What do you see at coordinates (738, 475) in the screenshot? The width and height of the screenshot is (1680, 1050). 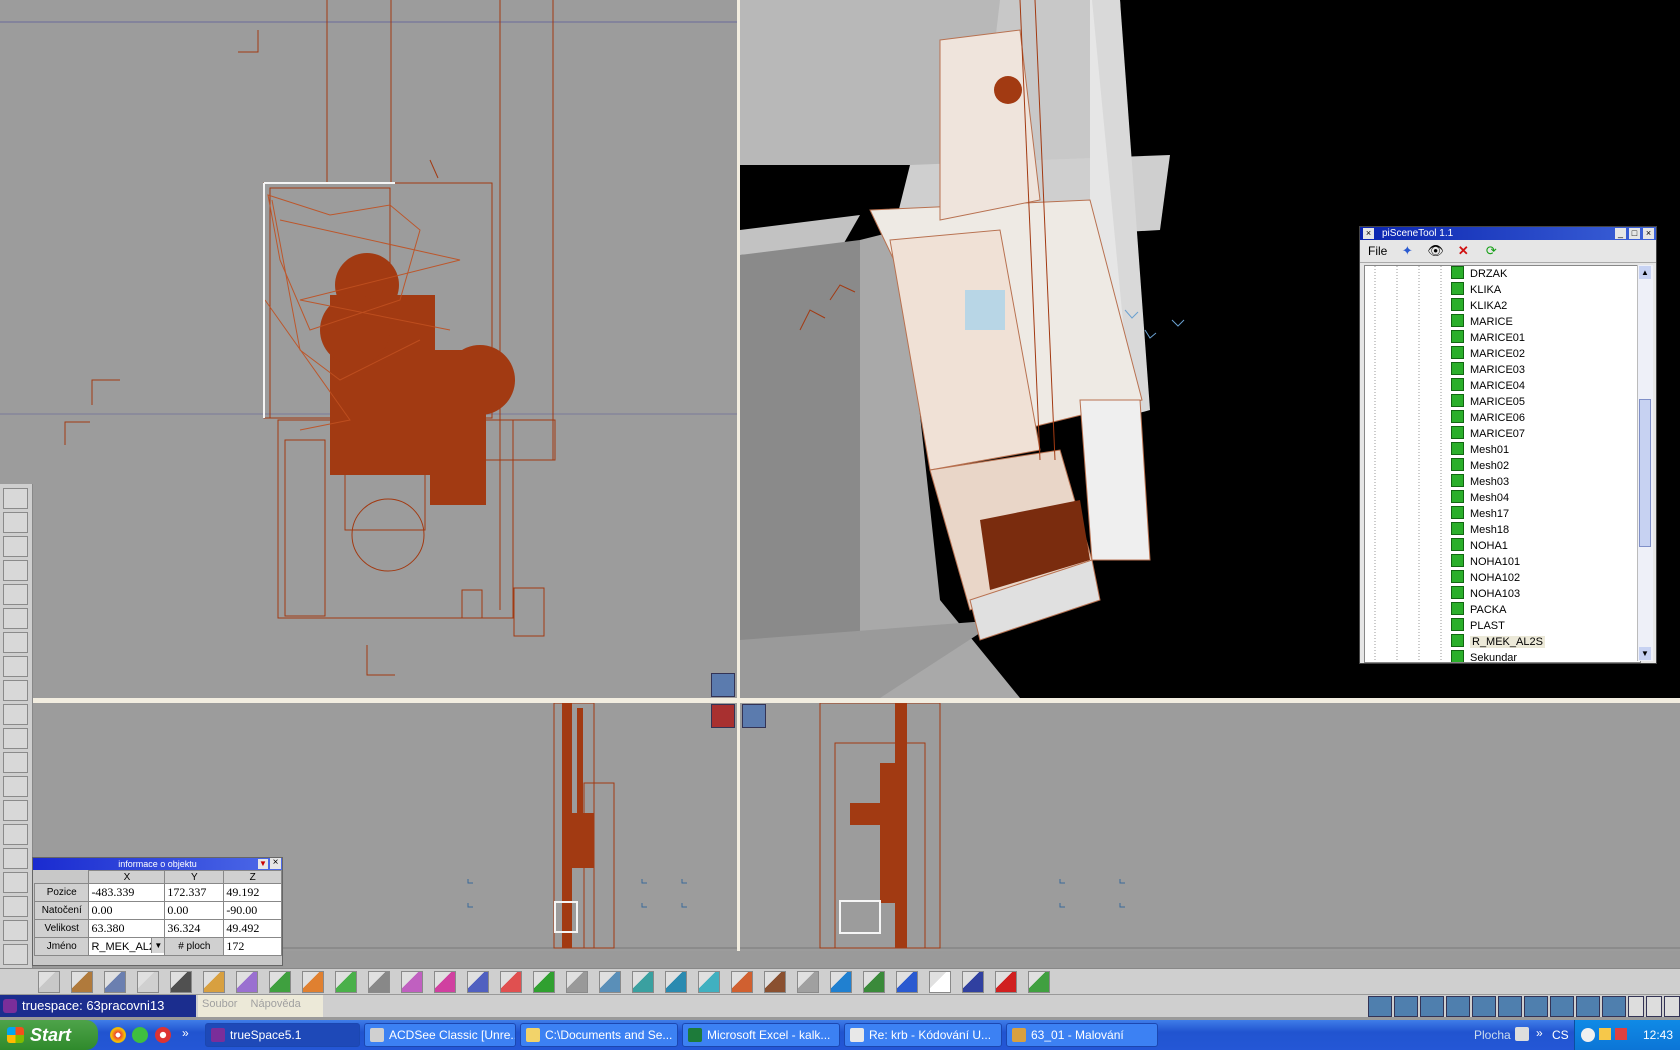 I see `viewport-splitter-vertical` at bounding box center [738, 475].